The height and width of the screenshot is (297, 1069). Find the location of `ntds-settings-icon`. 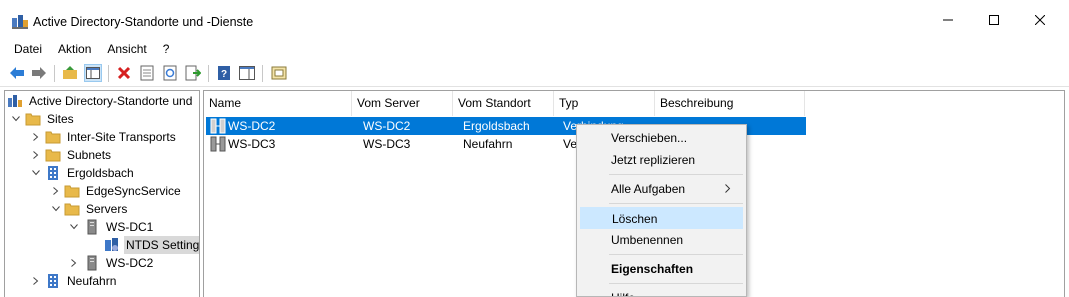

ntds-settings-icon is located at coordinates (111, 244).